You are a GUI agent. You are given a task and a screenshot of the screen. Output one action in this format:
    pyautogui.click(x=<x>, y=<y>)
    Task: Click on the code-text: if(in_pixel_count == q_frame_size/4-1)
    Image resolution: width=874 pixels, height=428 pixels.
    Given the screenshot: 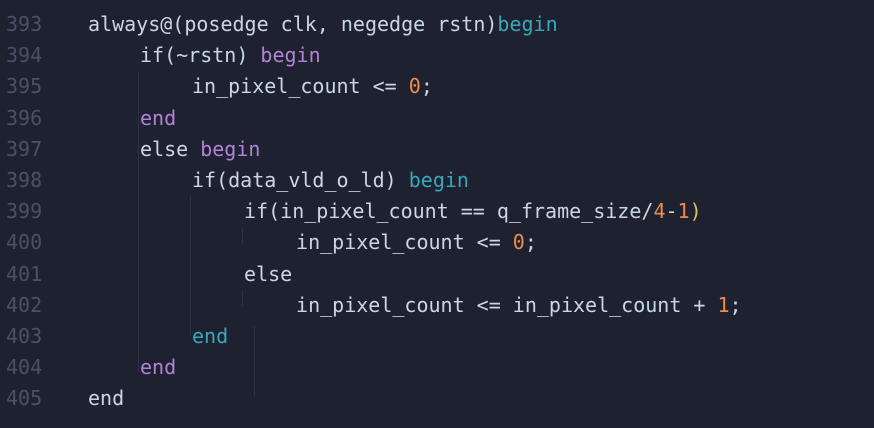 What is the action you would take?
    pyautogui.click(x=473, y=211)
    